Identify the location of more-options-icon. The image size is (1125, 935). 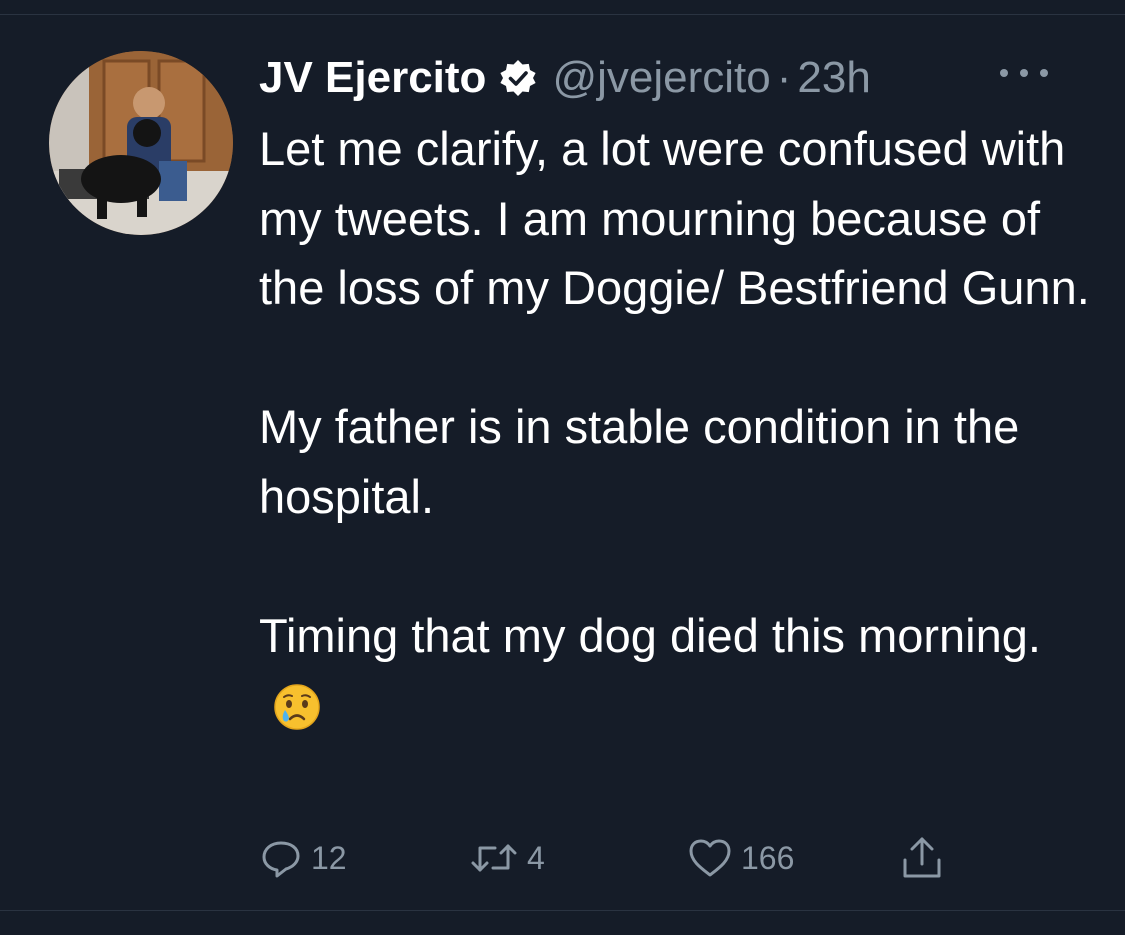
(1024, 73).